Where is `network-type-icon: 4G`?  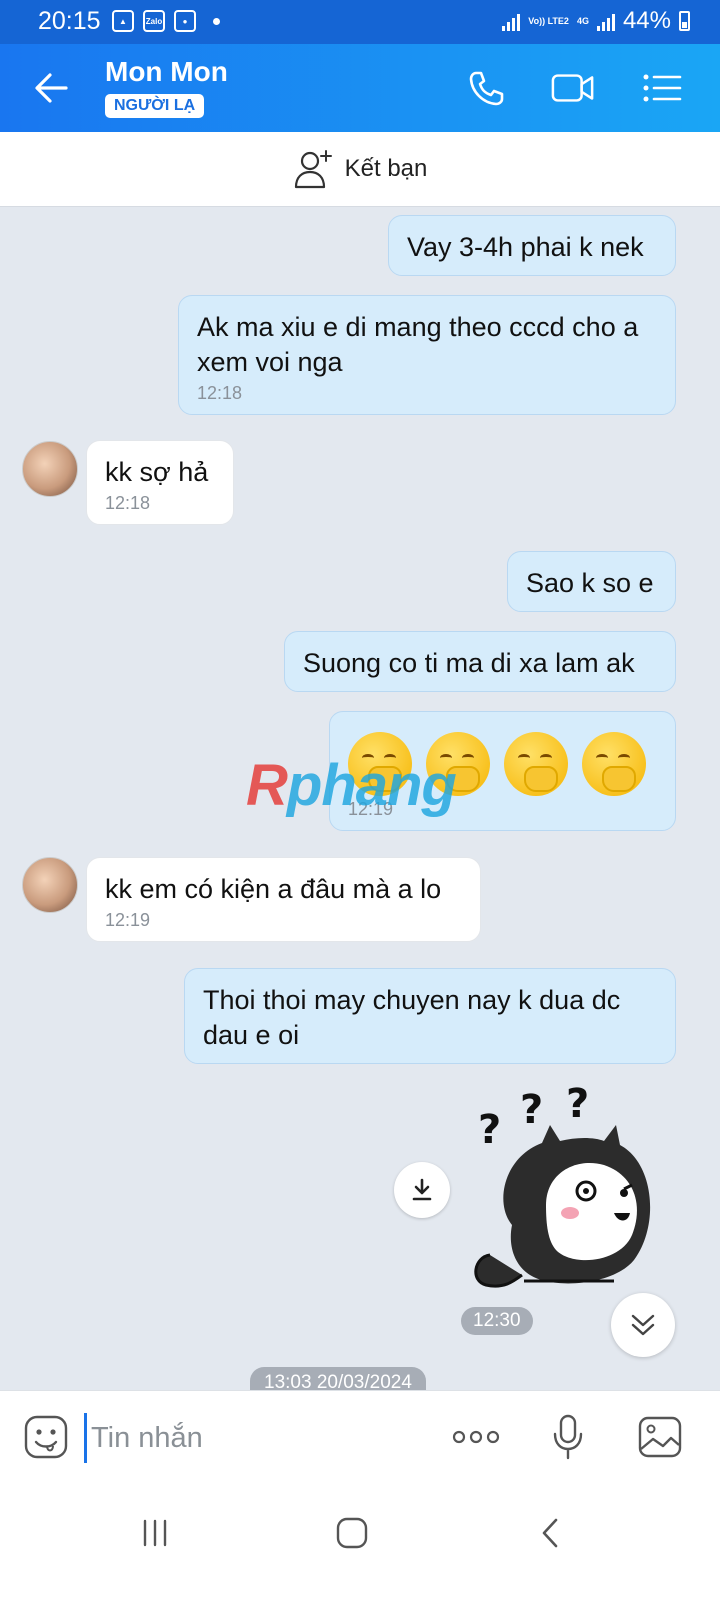
network-type-icon: 4G is located at coordinates (582, 21).